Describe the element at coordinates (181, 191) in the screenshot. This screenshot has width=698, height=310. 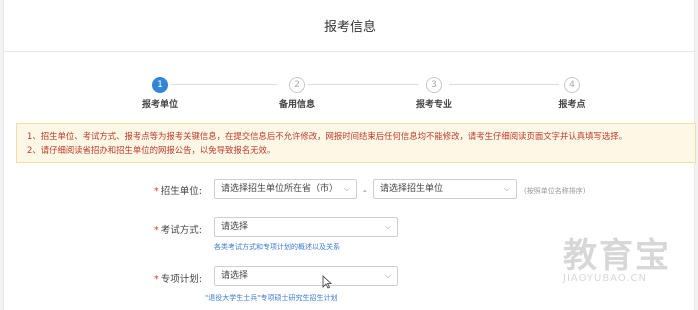
I see `unit-label-text: 招生单位:` at that location.